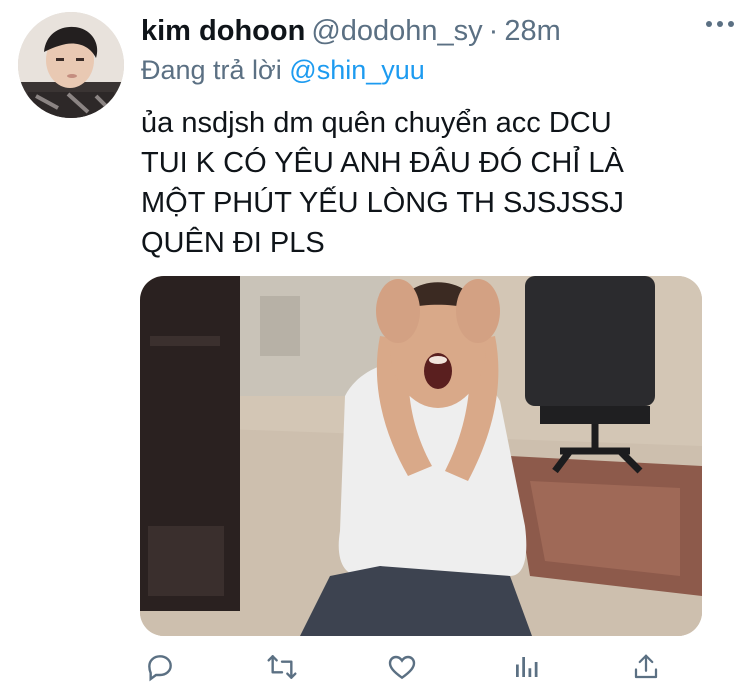 The image size is (750, 686). I want to click on author-name: kim dohoon, so click(223, 31).